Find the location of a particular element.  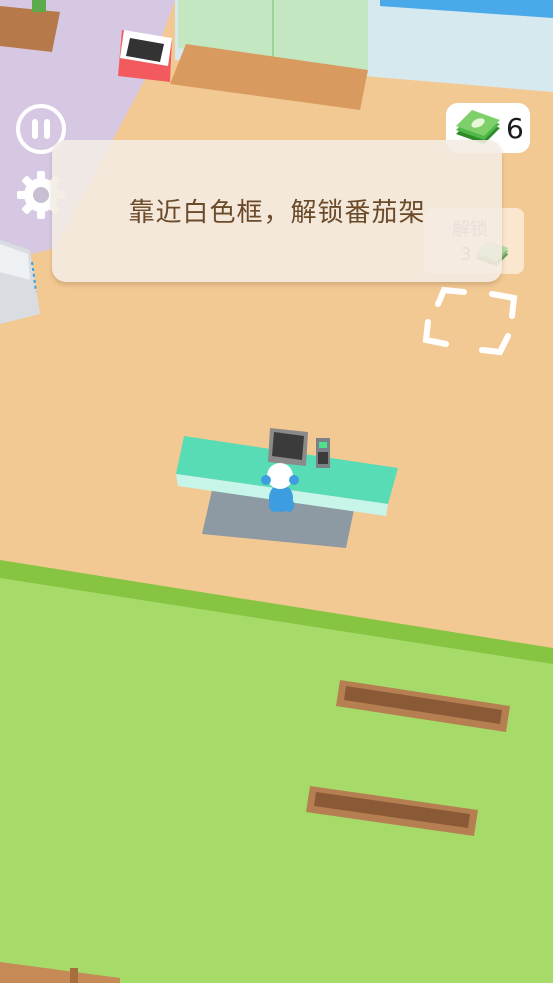

tip-text: 靠近白色框，解锁番茄架 is located at coordinates (277, 212).